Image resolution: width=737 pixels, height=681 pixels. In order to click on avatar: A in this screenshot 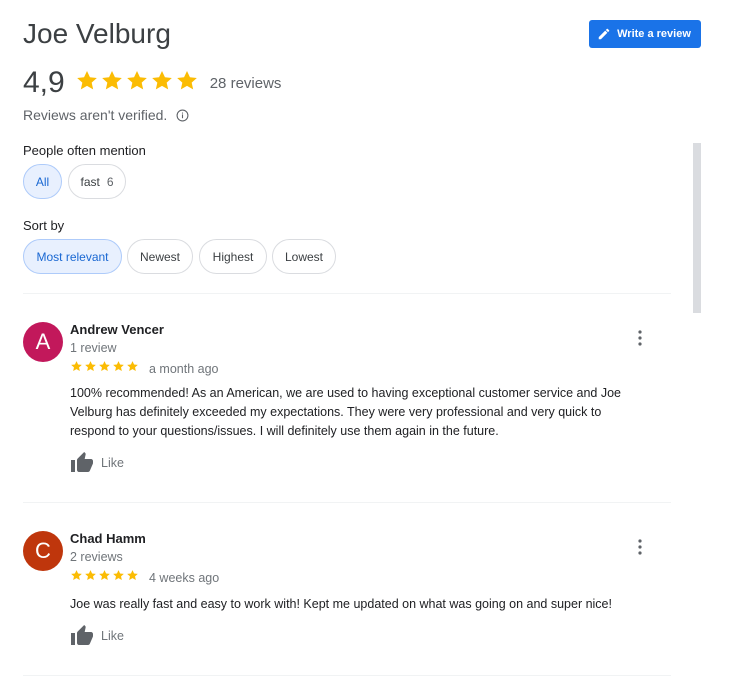, I will do `click(43, 342)`.